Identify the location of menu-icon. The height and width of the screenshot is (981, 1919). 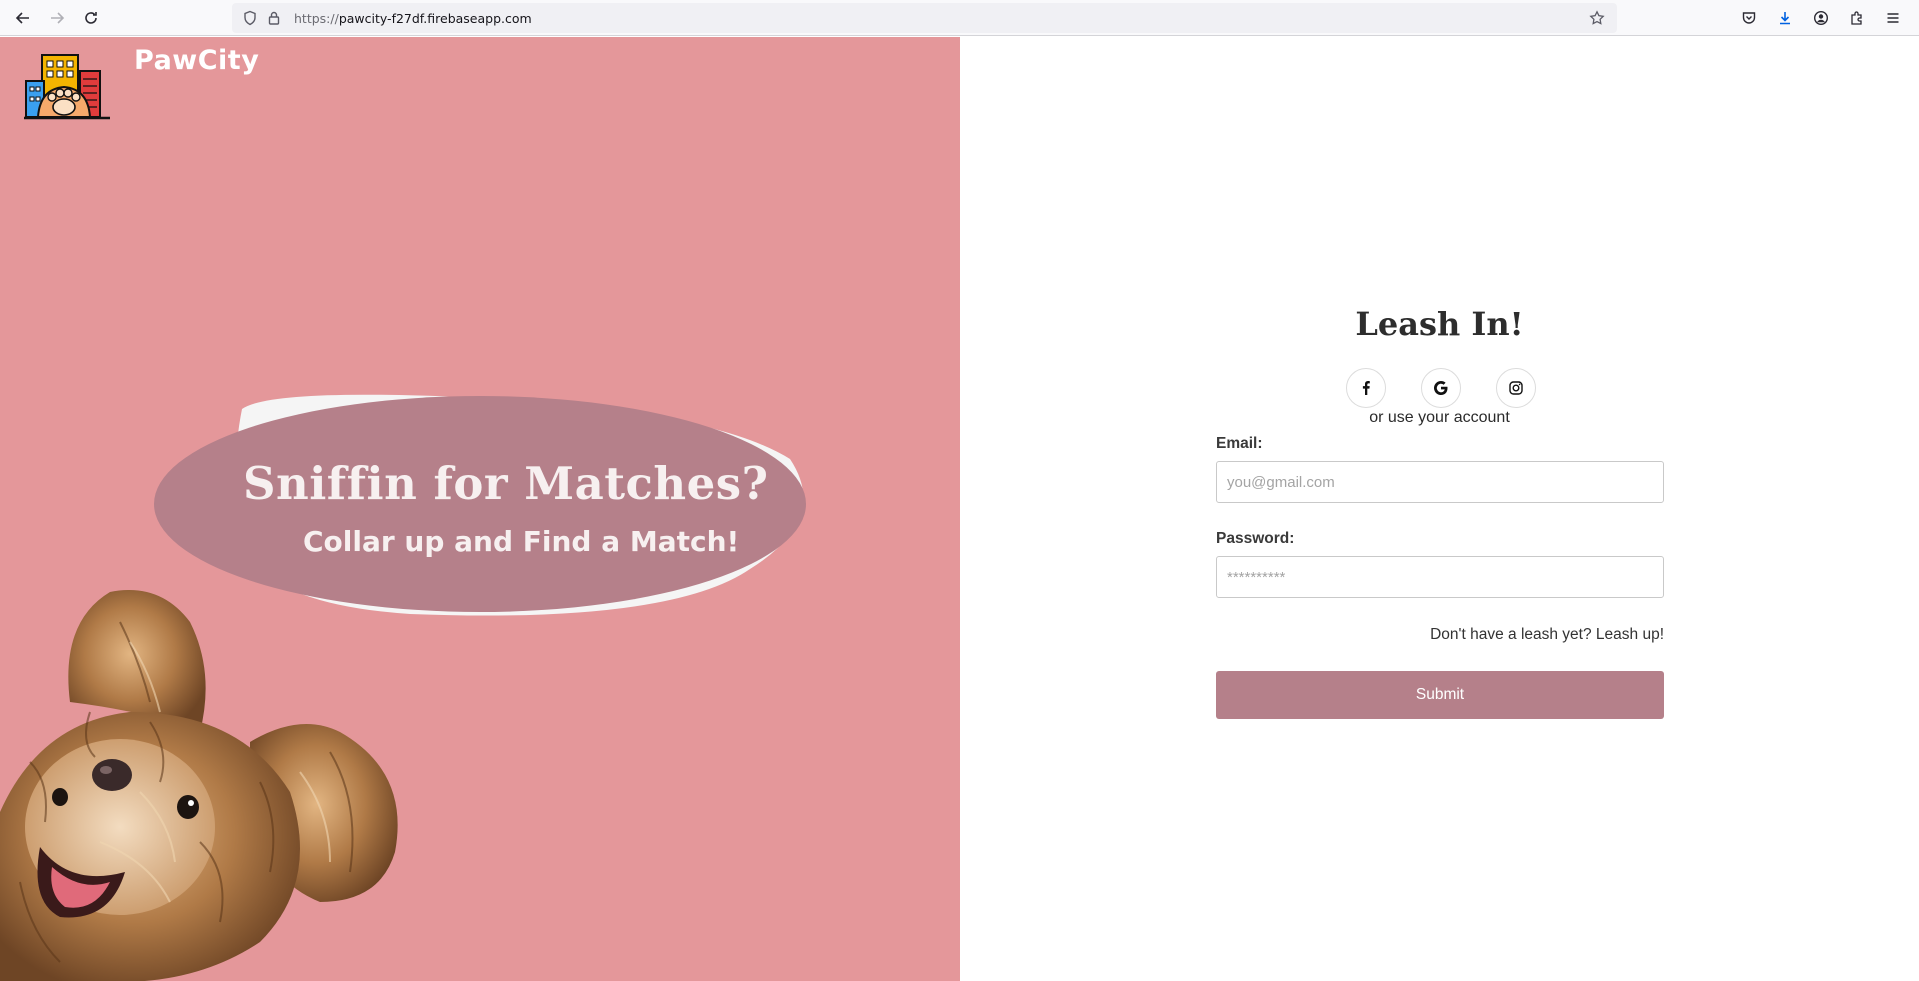
(1893, 18).